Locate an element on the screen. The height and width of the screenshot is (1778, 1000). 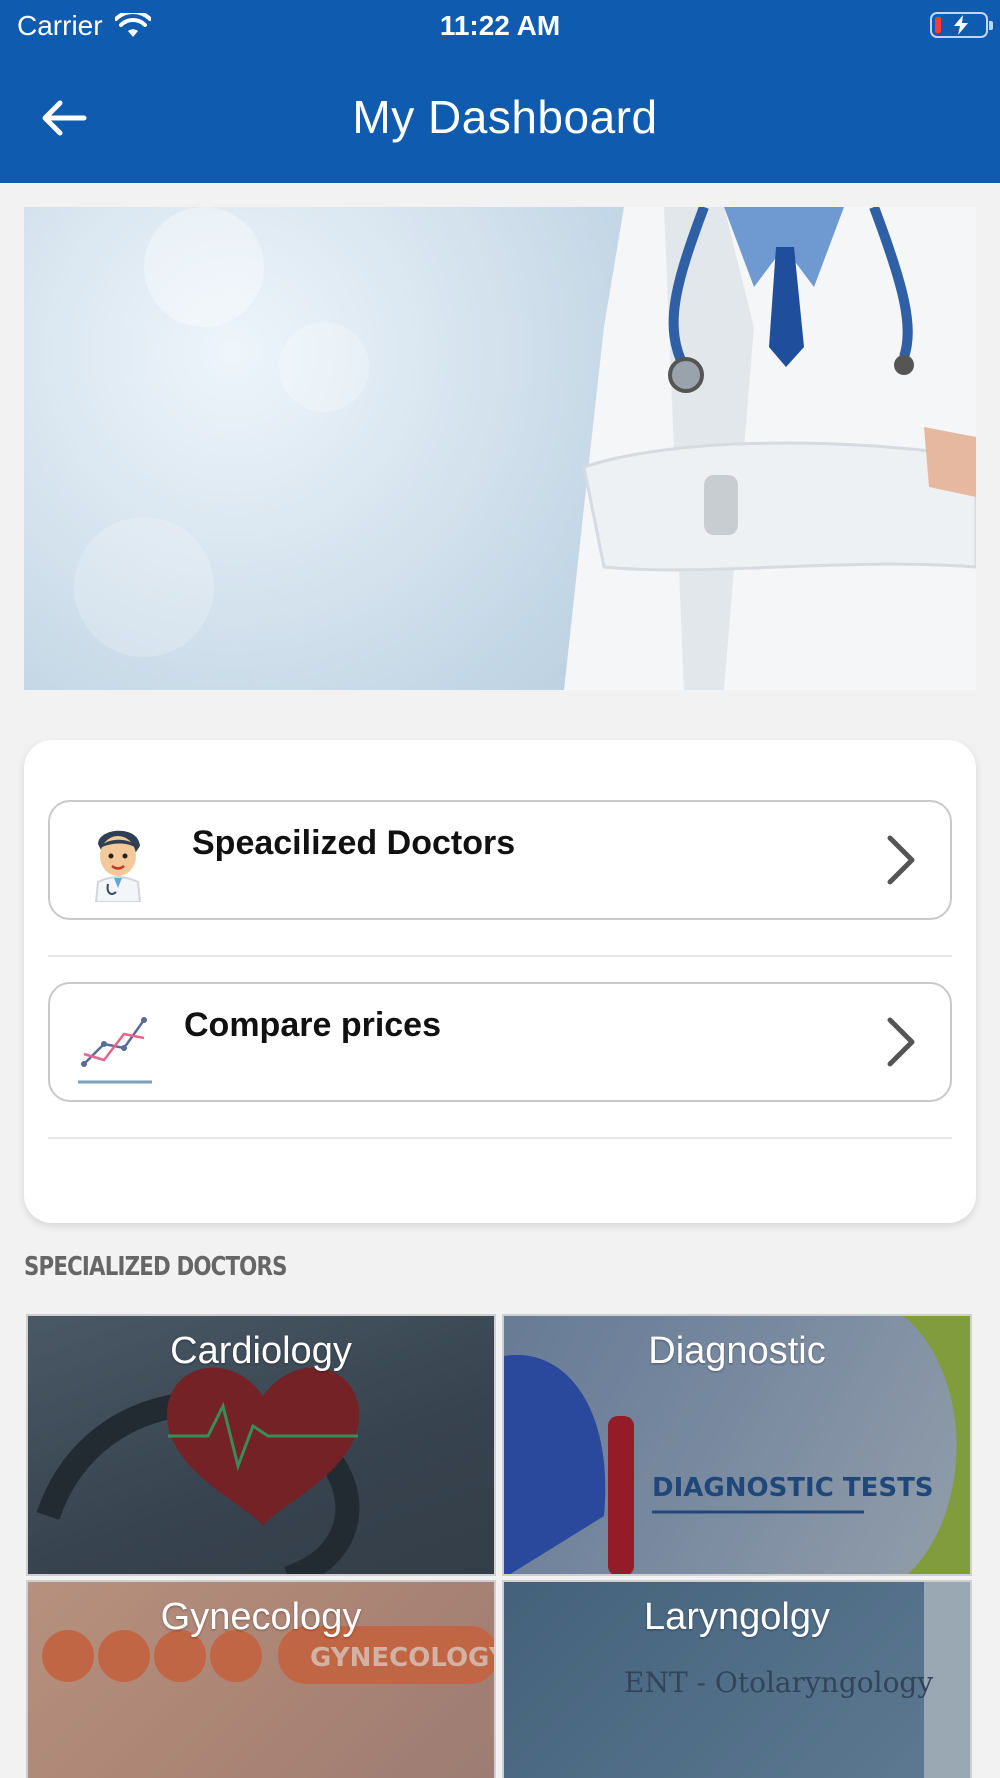
top-bar: Carrier 11:22 AM My Dashboard is located at coordinates (500, 91).